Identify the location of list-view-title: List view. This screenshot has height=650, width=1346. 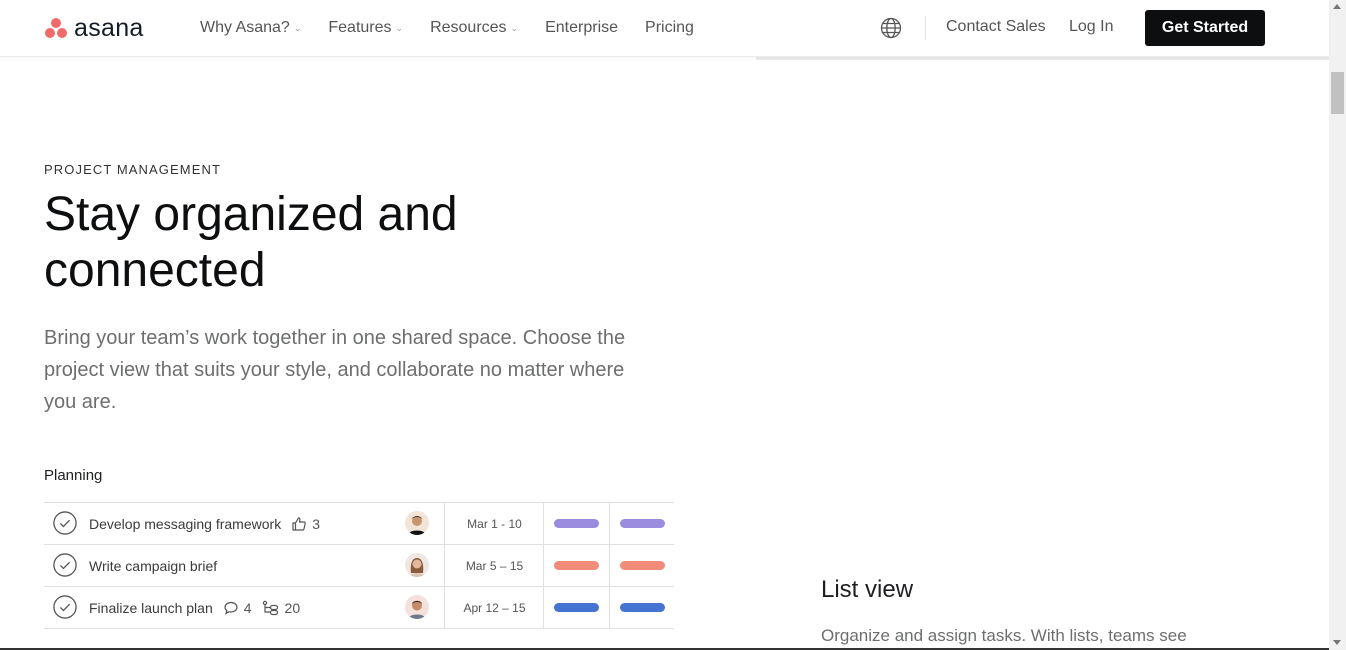
(867, 589).